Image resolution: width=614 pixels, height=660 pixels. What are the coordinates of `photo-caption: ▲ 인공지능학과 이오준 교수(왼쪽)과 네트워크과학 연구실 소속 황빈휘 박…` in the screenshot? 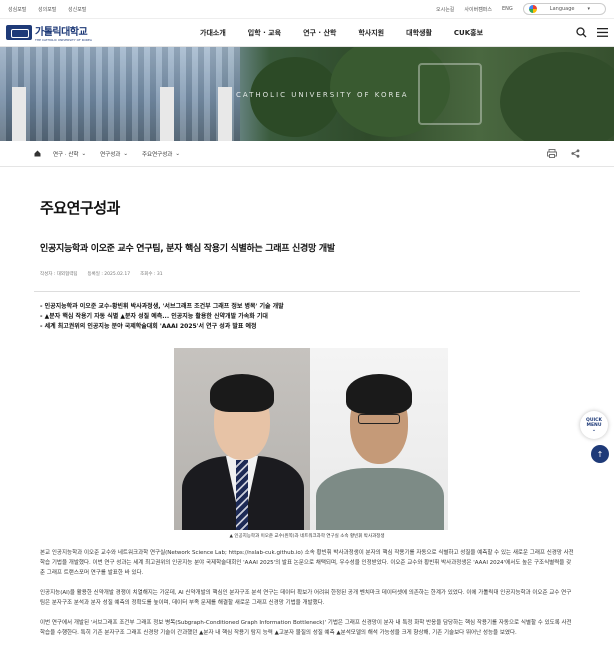 It's located at (307, 536).